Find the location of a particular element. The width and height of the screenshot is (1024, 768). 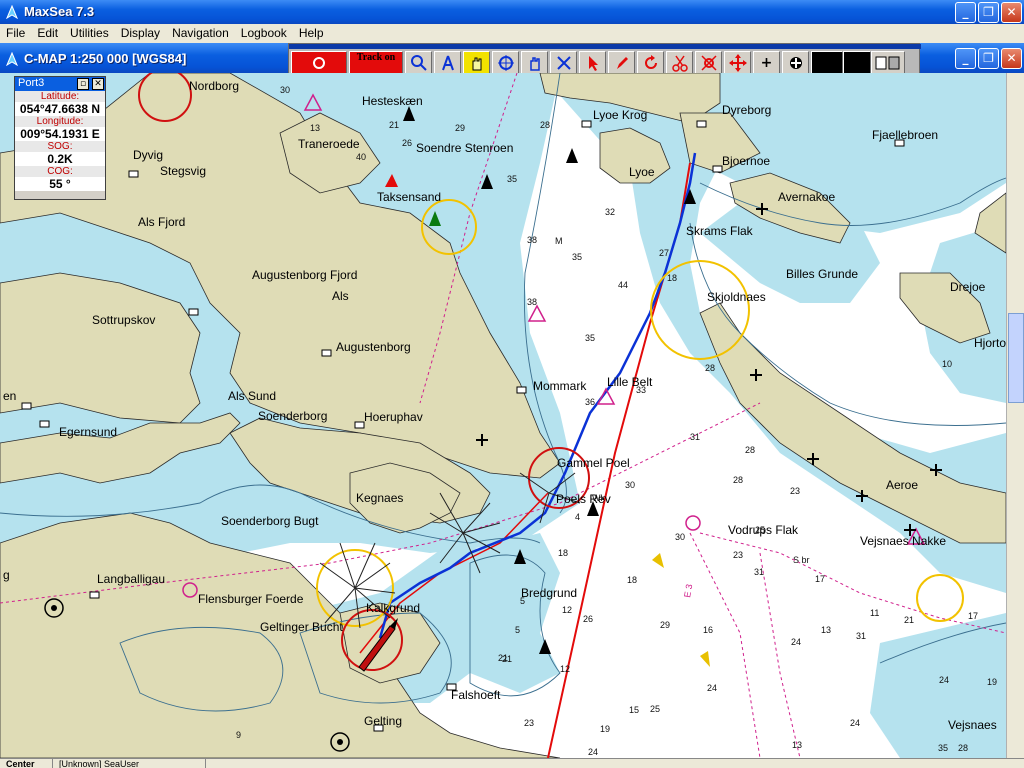

depth-sounding: 18 is located at coordinates (563, 553).